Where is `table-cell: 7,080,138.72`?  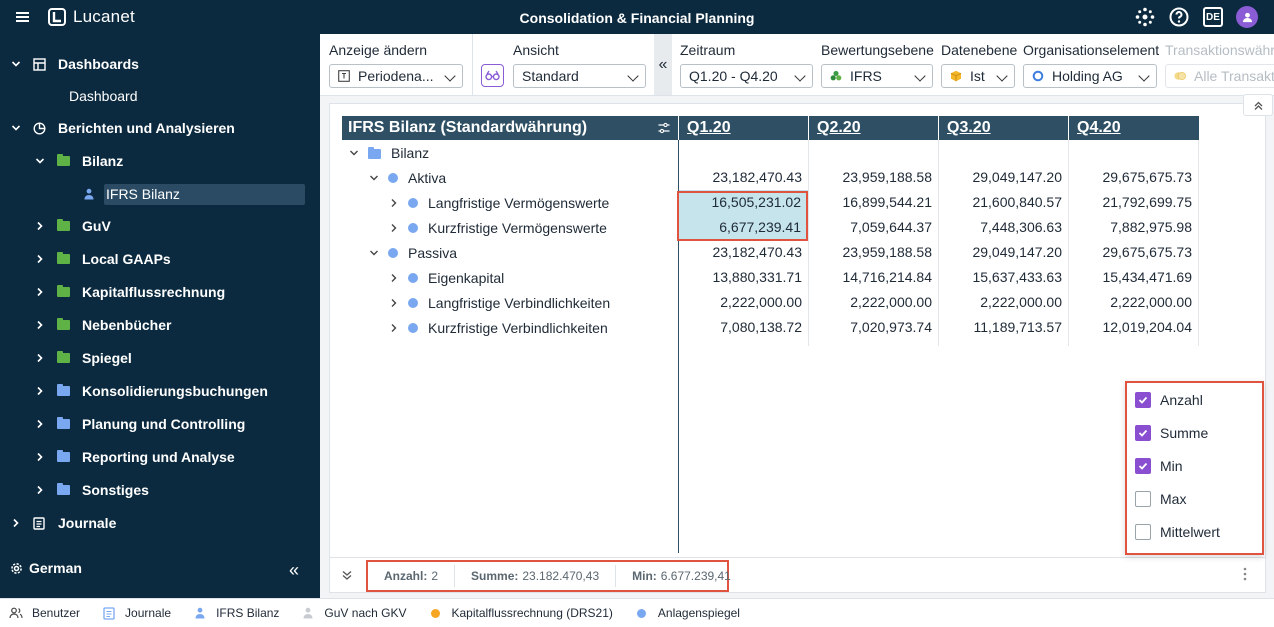
table-cell: 7,080,138.72 is located at coordinates (744, 327).